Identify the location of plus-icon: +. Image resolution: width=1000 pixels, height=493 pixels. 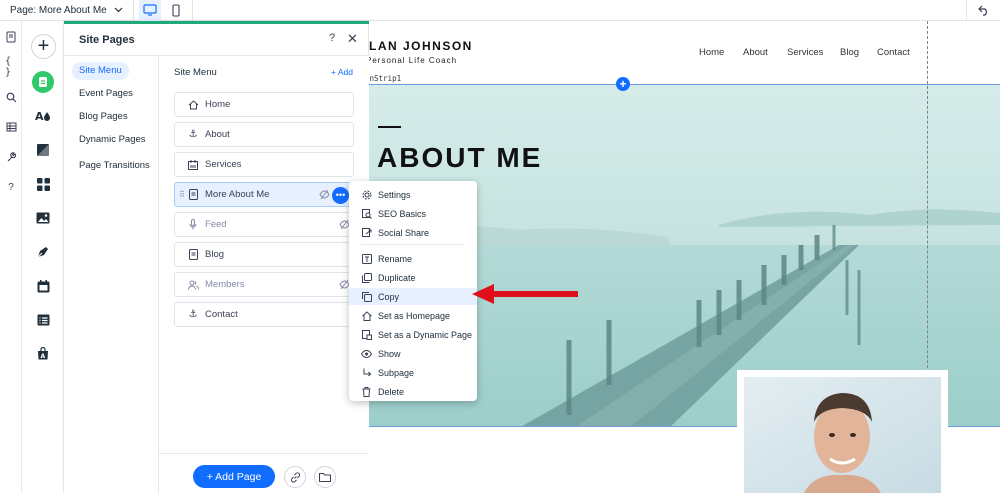
(43, 46).